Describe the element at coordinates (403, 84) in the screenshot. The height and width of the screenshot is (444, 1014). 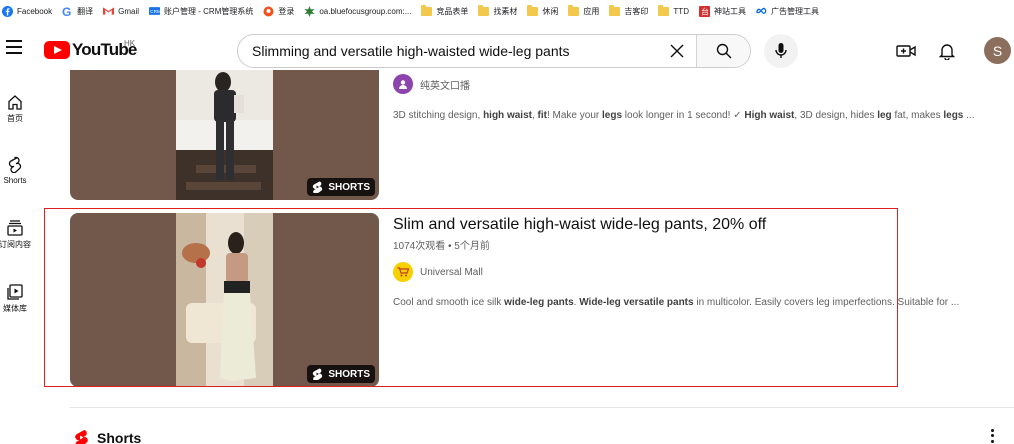
I see `channel-avatar` at that location.